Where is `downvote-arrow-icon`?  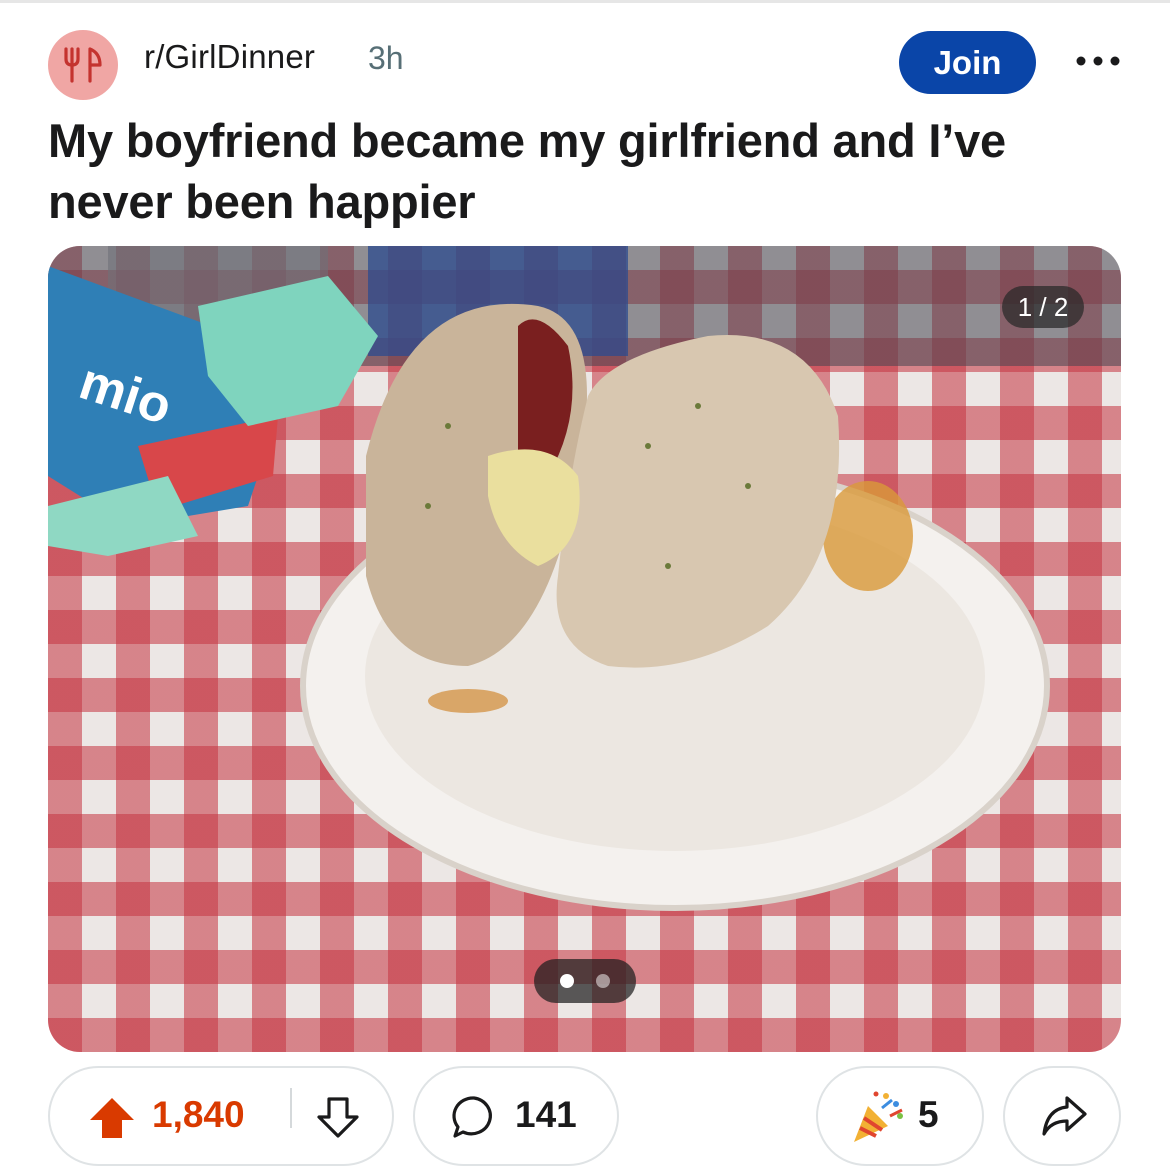
downvote-arrow-icon is located at coordinates (338, 1118).